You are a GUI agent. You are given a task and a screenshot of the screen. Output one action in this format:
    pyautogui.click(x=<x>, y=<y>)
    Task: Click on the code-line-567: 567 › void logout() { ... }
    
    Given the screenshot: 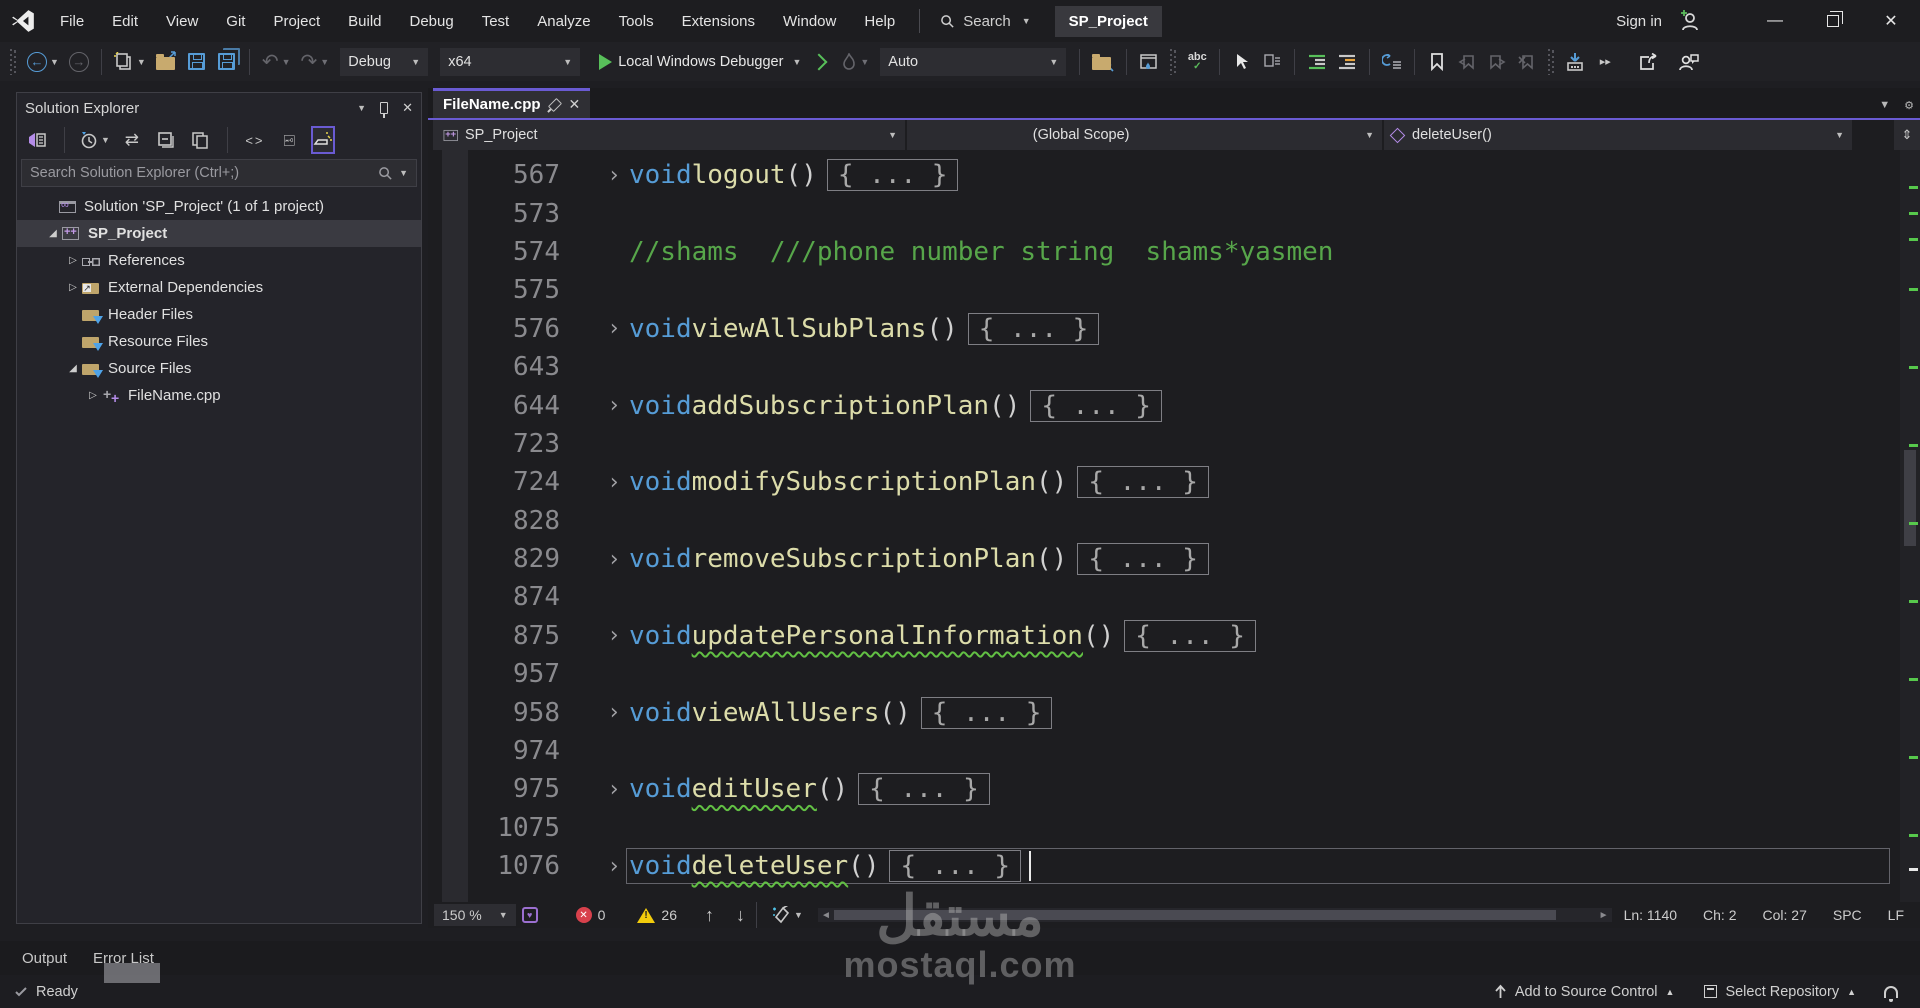 What is the action you would take?
    pyautogui.click(x=1163, y=175)
    